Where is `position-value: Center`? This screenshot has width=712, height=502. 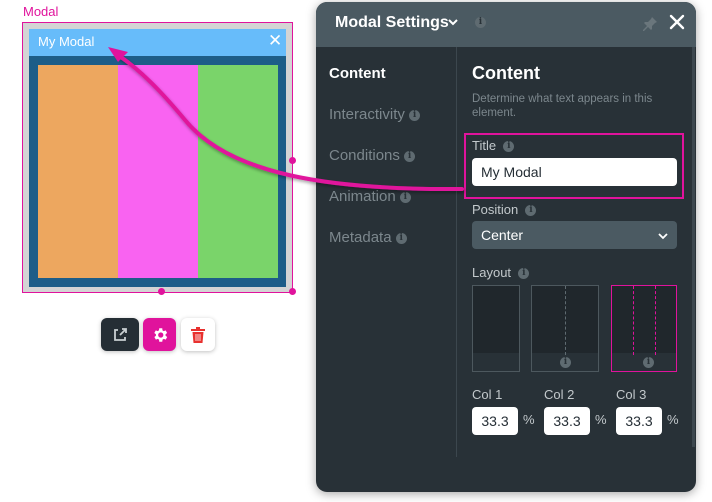
position-value: Center is located at coordinates (502, 235).